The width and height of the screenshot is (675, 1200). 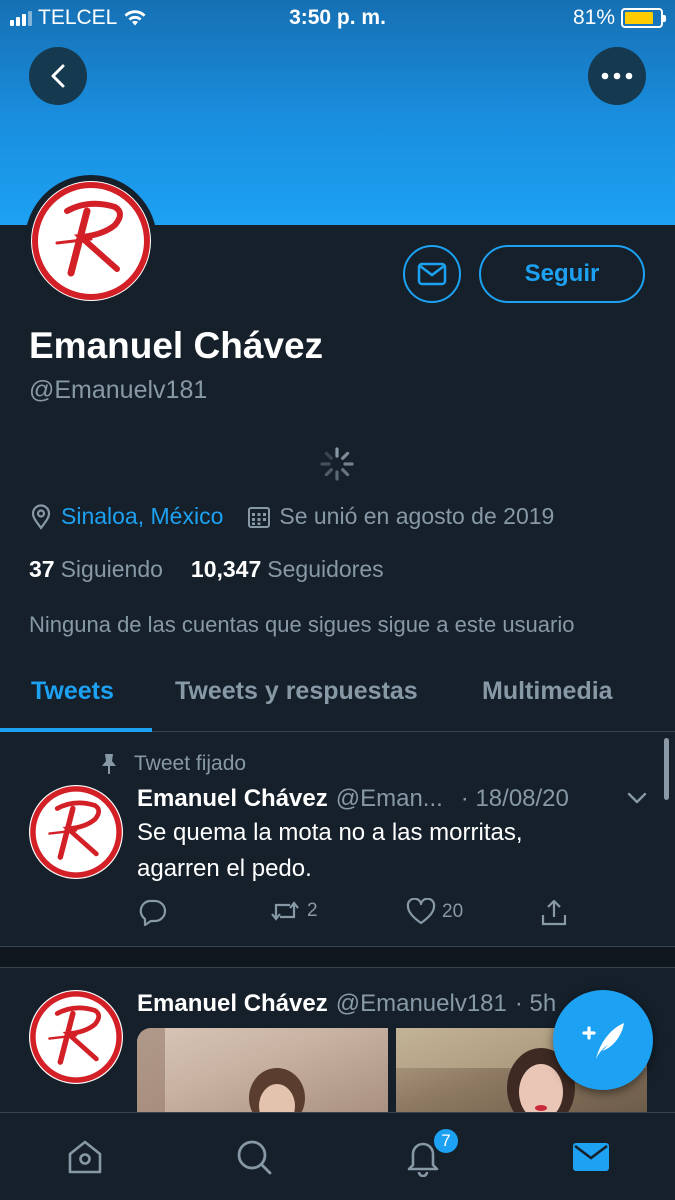 I want to click on follow-button: Seguir, so click(x=562, y=274).